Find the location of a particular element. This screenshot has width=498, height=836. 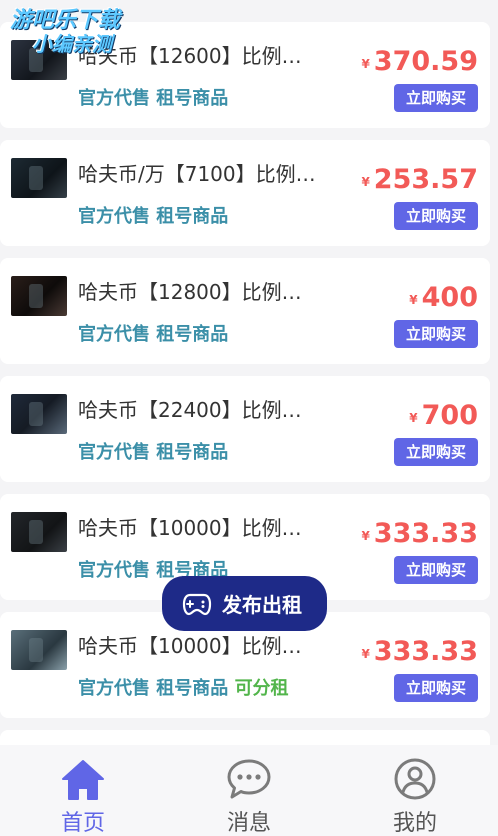

price-value: 253.57 is located at coordinates (425, 179).